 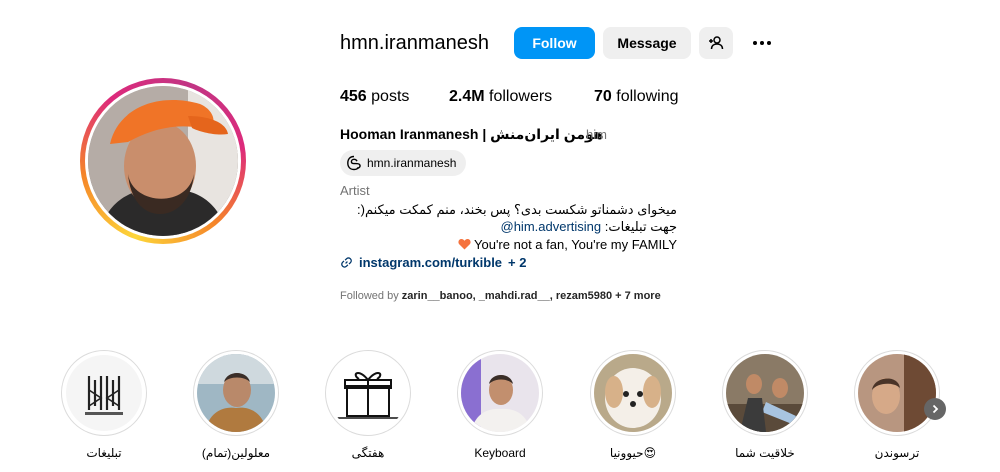 I want to click on brand-logo-icon, so click(x=104, y=393).